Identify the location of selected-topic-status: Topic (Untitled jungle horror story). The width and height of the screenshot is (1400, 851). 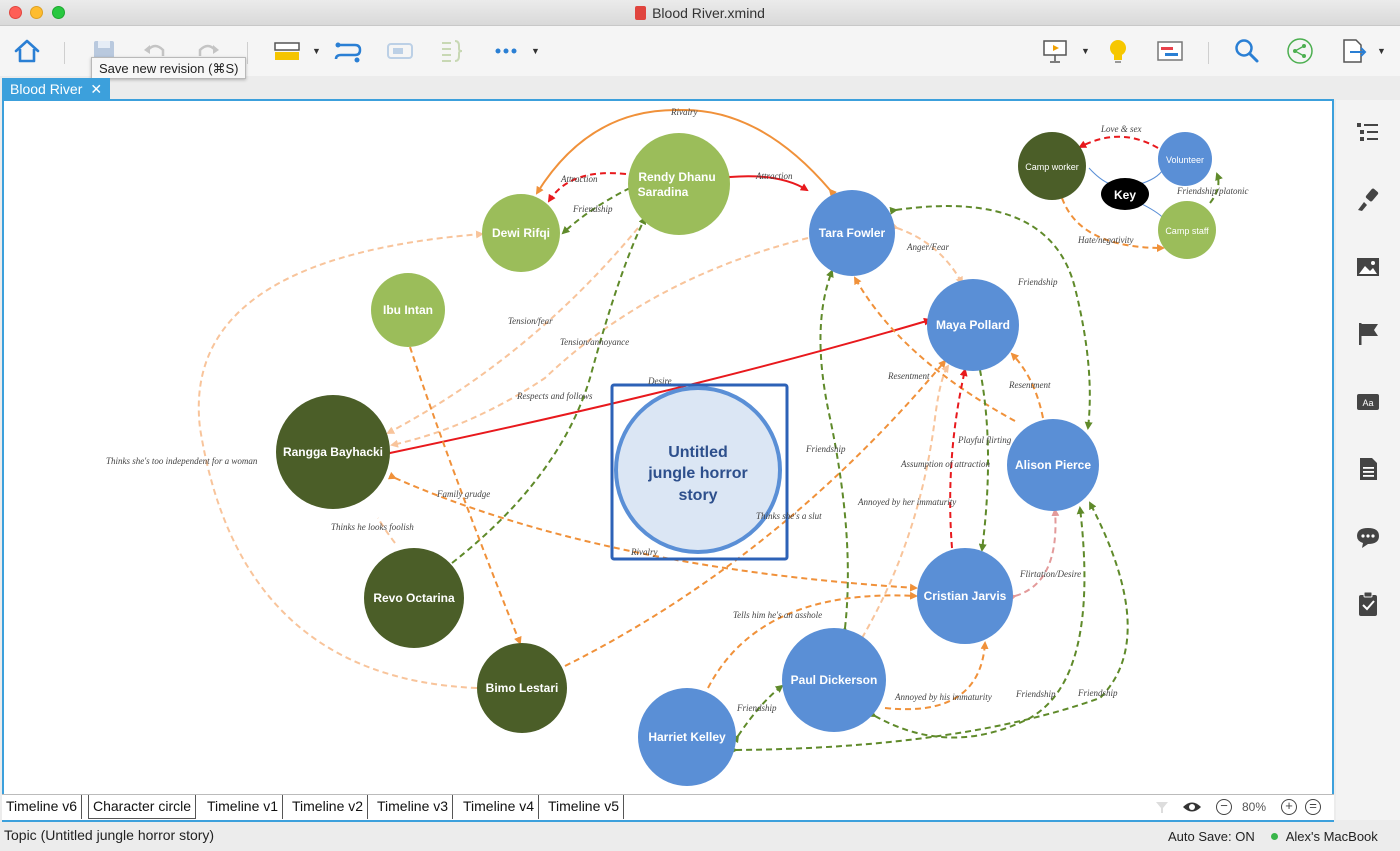
(109, 835).